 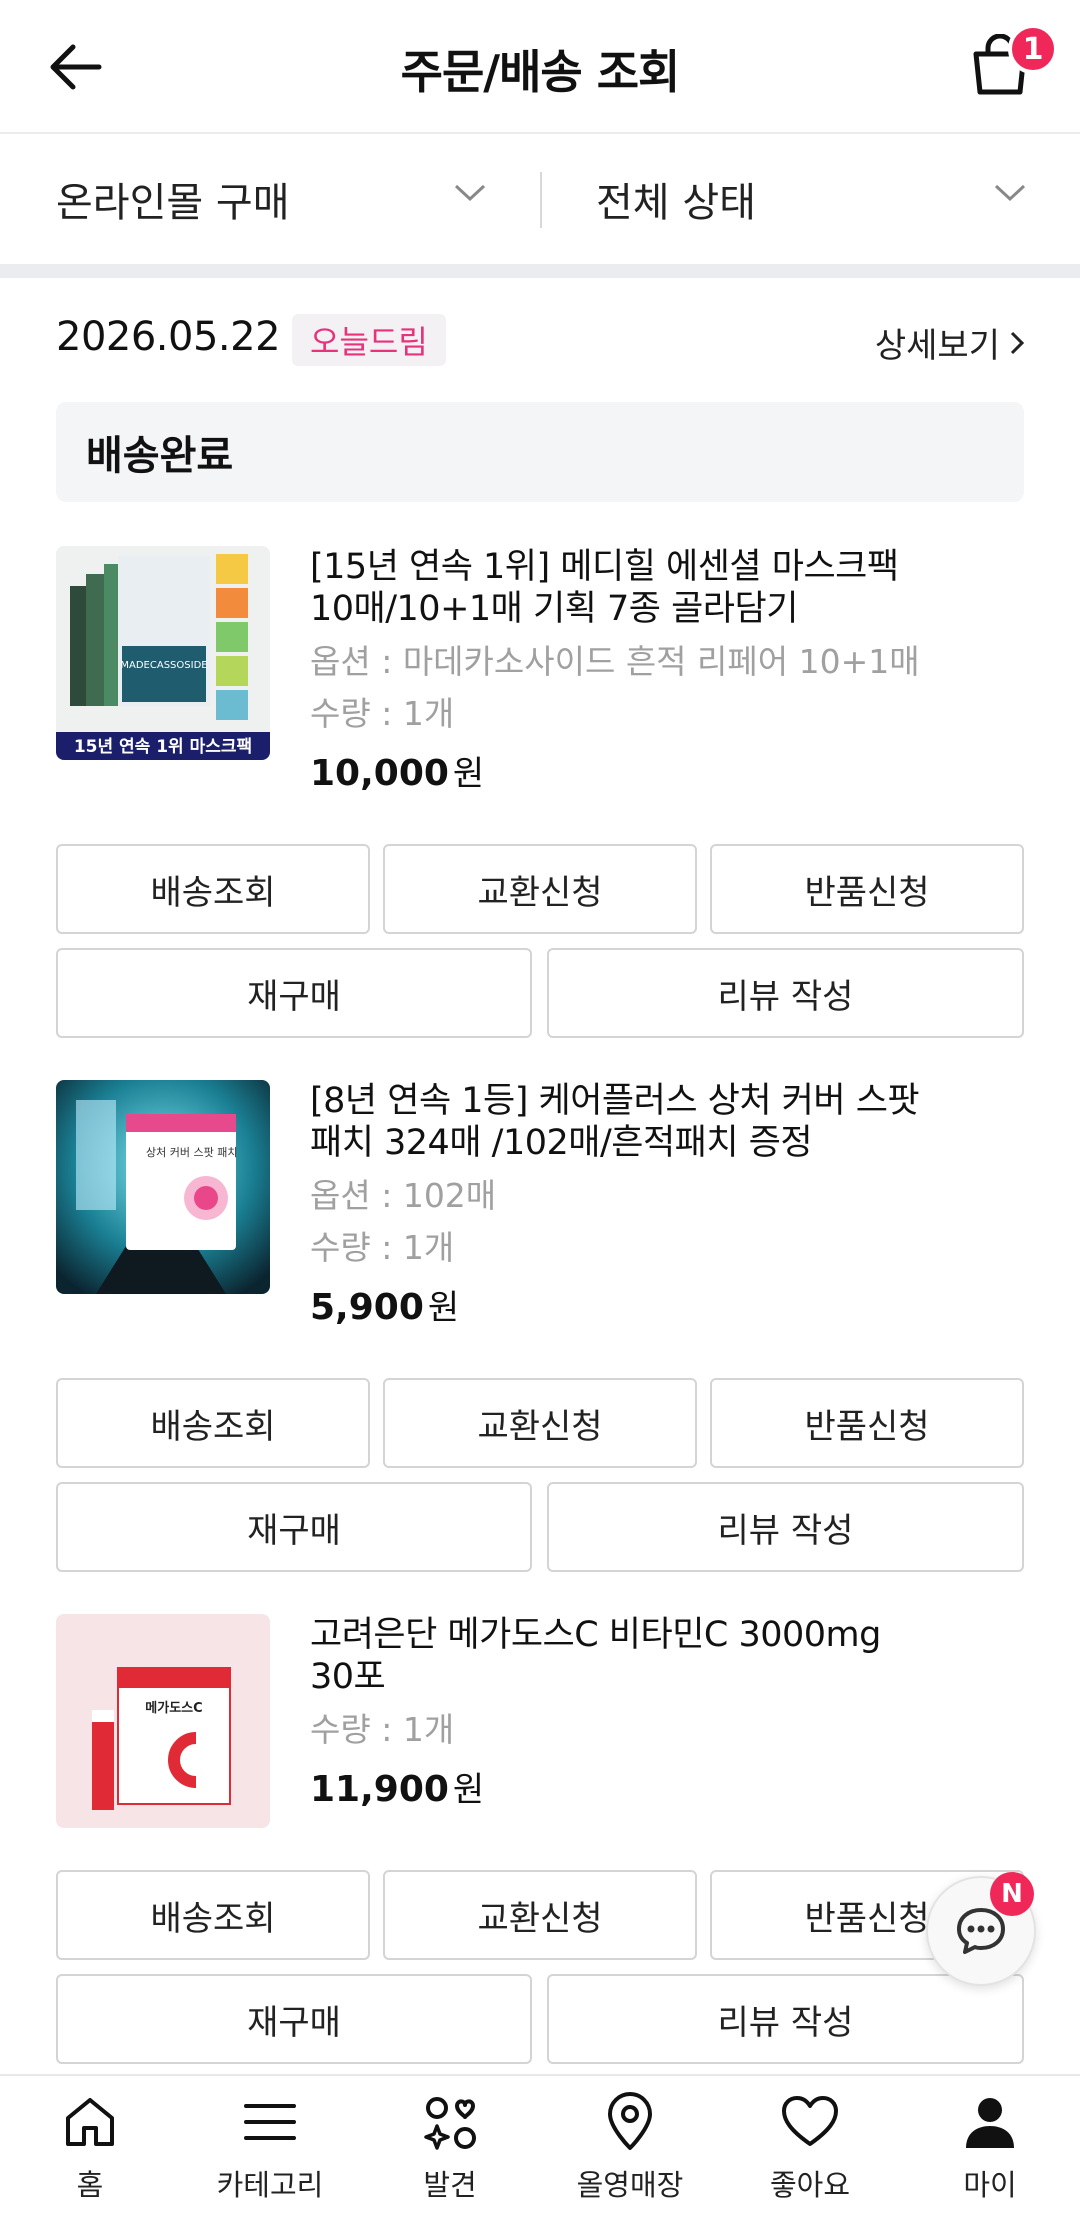 What do you see at coordinates (981, 1931) in the screenshot?
I see `chat-bubble-icon` at bounding box center [981, 1931].